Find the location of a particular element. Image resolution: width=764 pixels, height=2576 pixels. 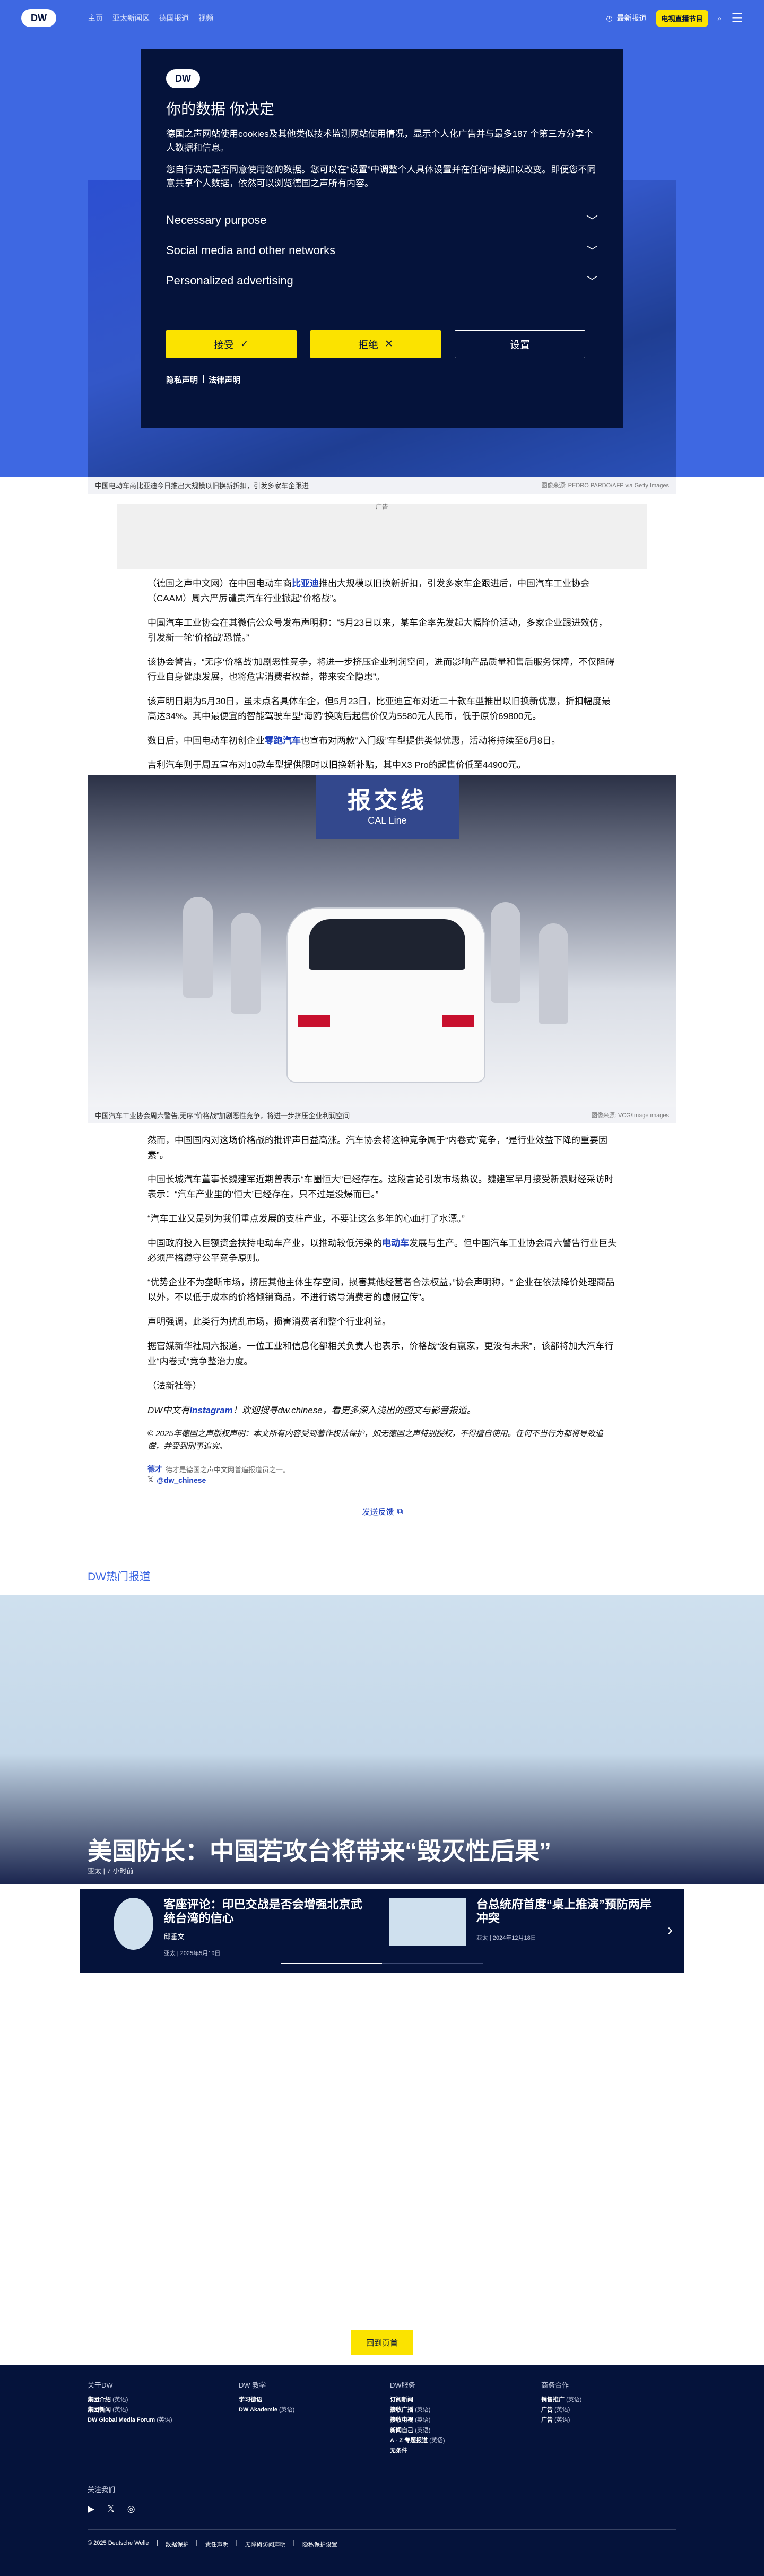

purpose-necessary: Necessary purpose ﹀ is located at coordinates (382, 220).